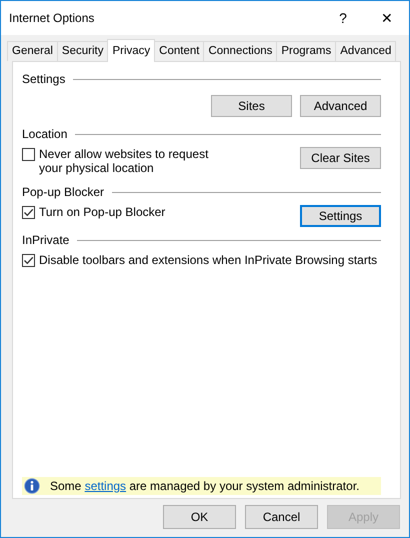 The width and height of the screenshot is (410, 538). Describe the element at coordinates (340, 216) in the screenshot. I see `dialog-button: Settings` at that location.